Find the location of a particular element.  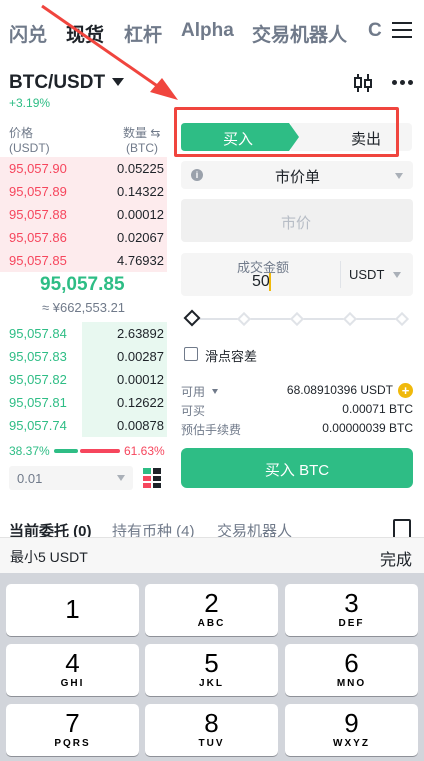

price-header: 价格 is located at coordinates (21, 133).